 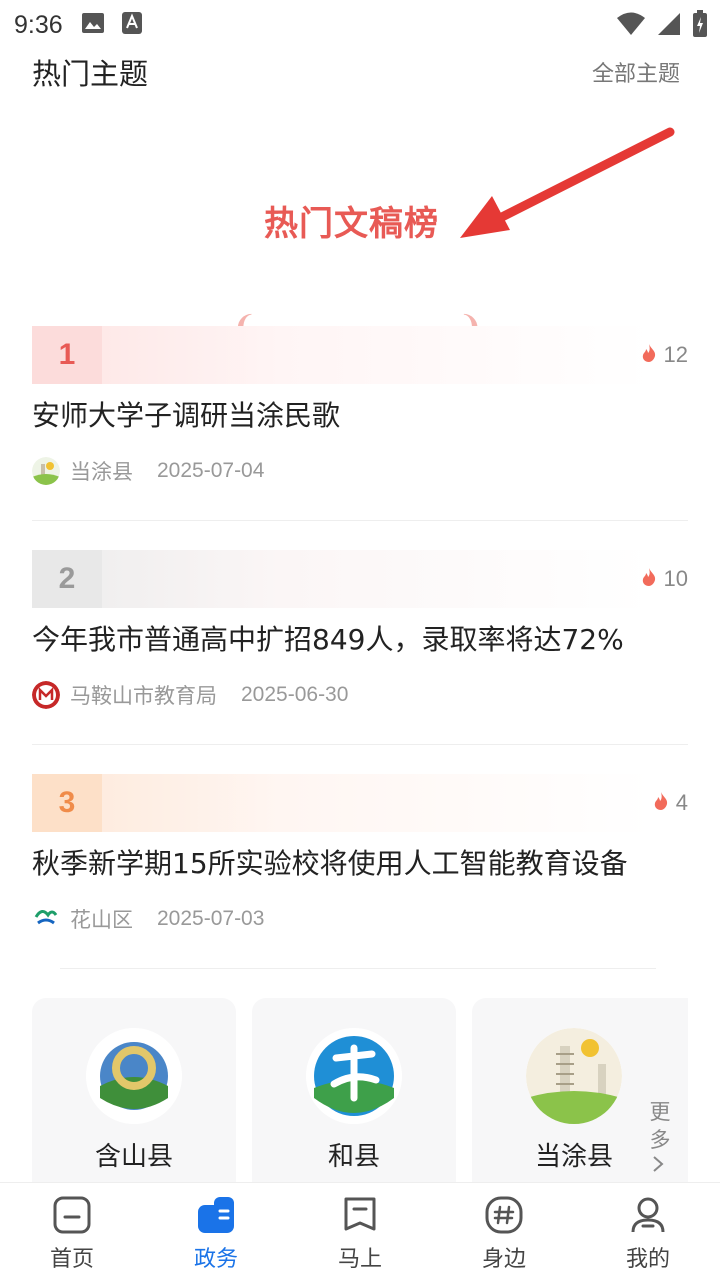 What do you see at coordinates (148, 919) in the screenshot?
I see `article-meta: 花山区 2025-07-03` at bounding box center [148, 919].